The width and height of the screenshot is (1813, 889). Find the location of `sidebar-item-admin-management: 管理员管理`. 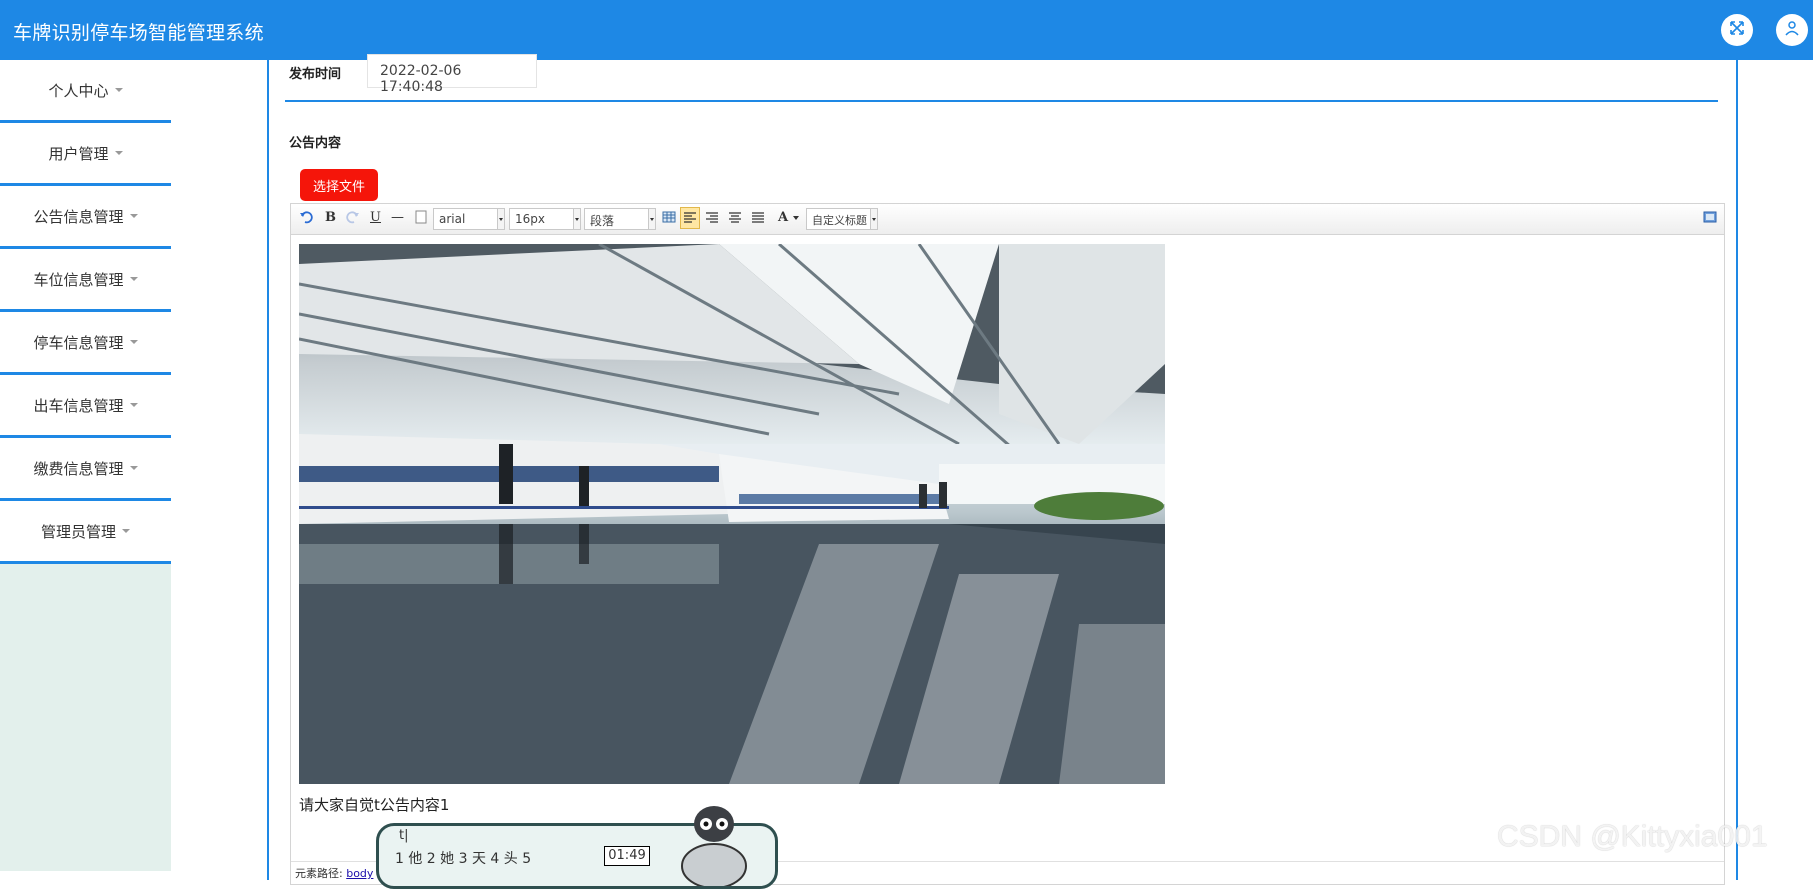

sidebar-item-admin-management: 管理员管理 is located at coordinates (85, 532).